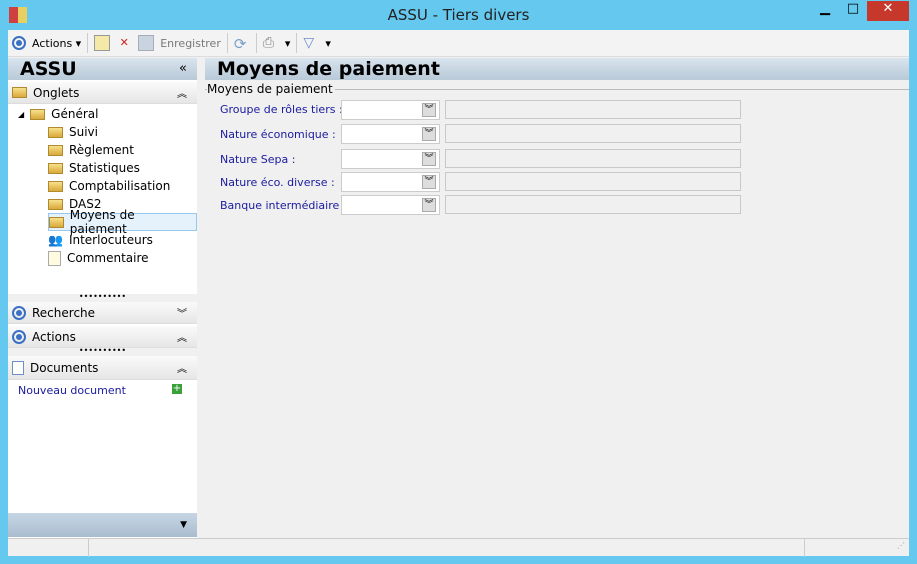 The width and height of the screenshot is (917, 564). What do you see at coordinates (825, 11) in the screenshot?
I see `minimize-button: ▁` at bounding box center [825, 11].